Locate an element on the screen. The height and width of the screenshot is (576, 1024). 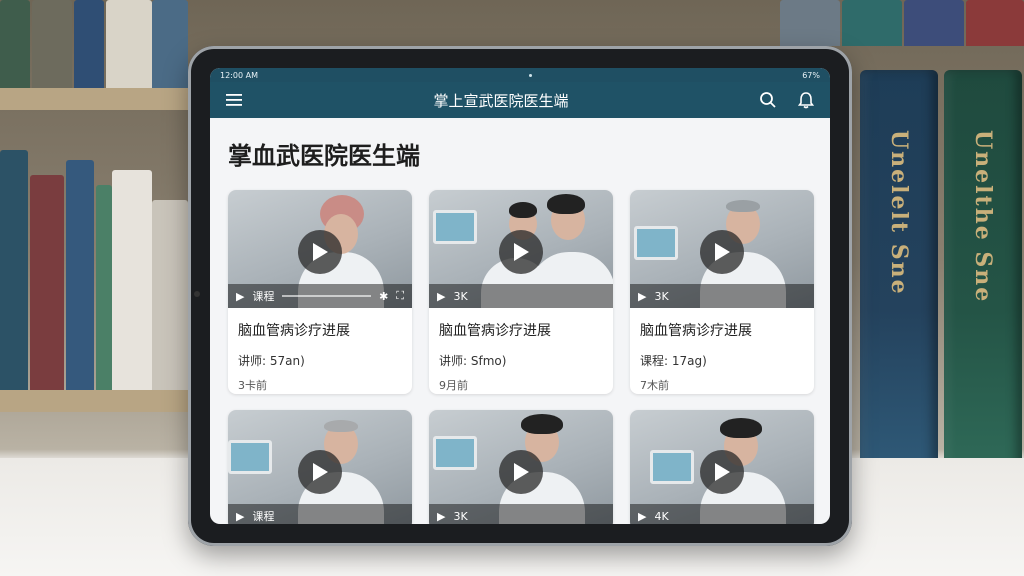
book-spine: Unelthe Sne is located at coordinates (983, 270).